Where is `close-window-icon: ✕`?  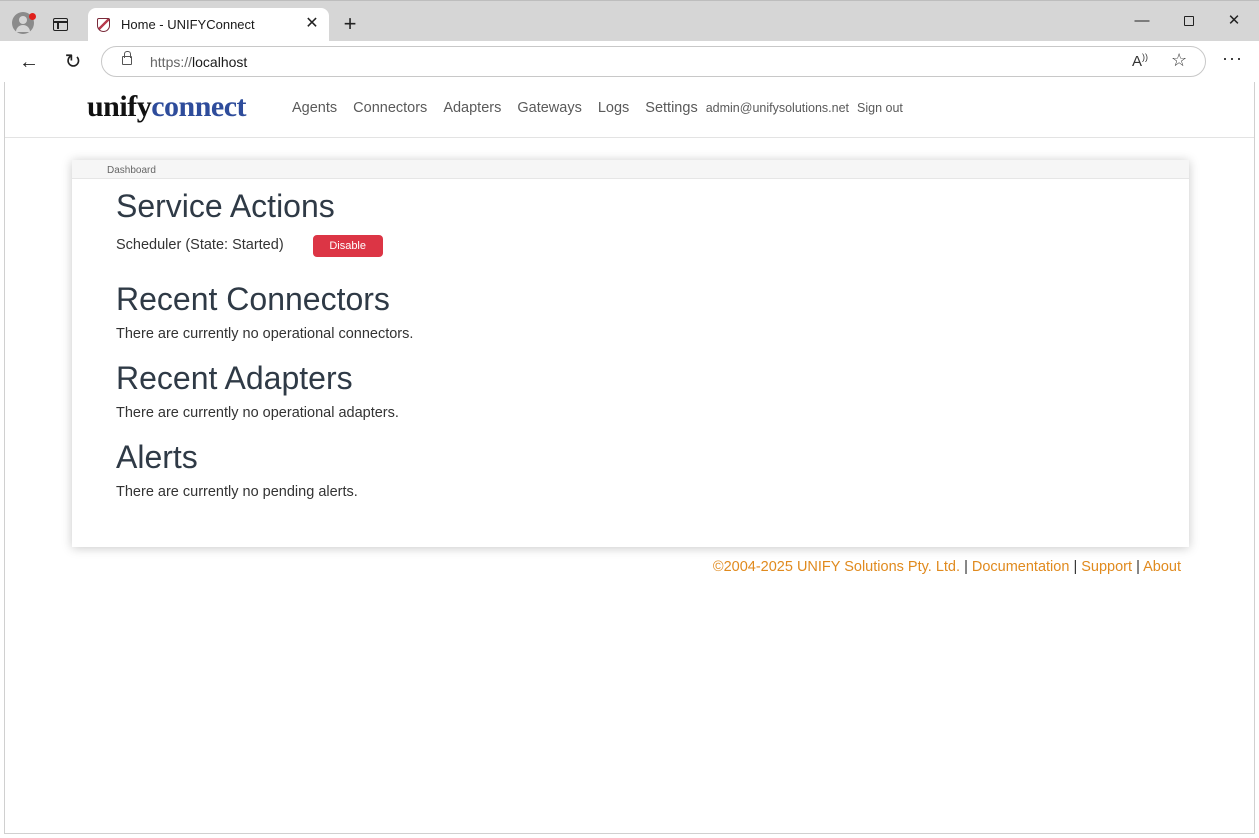 close-window-icon: ✕ is located at coordinates (1234, 21).